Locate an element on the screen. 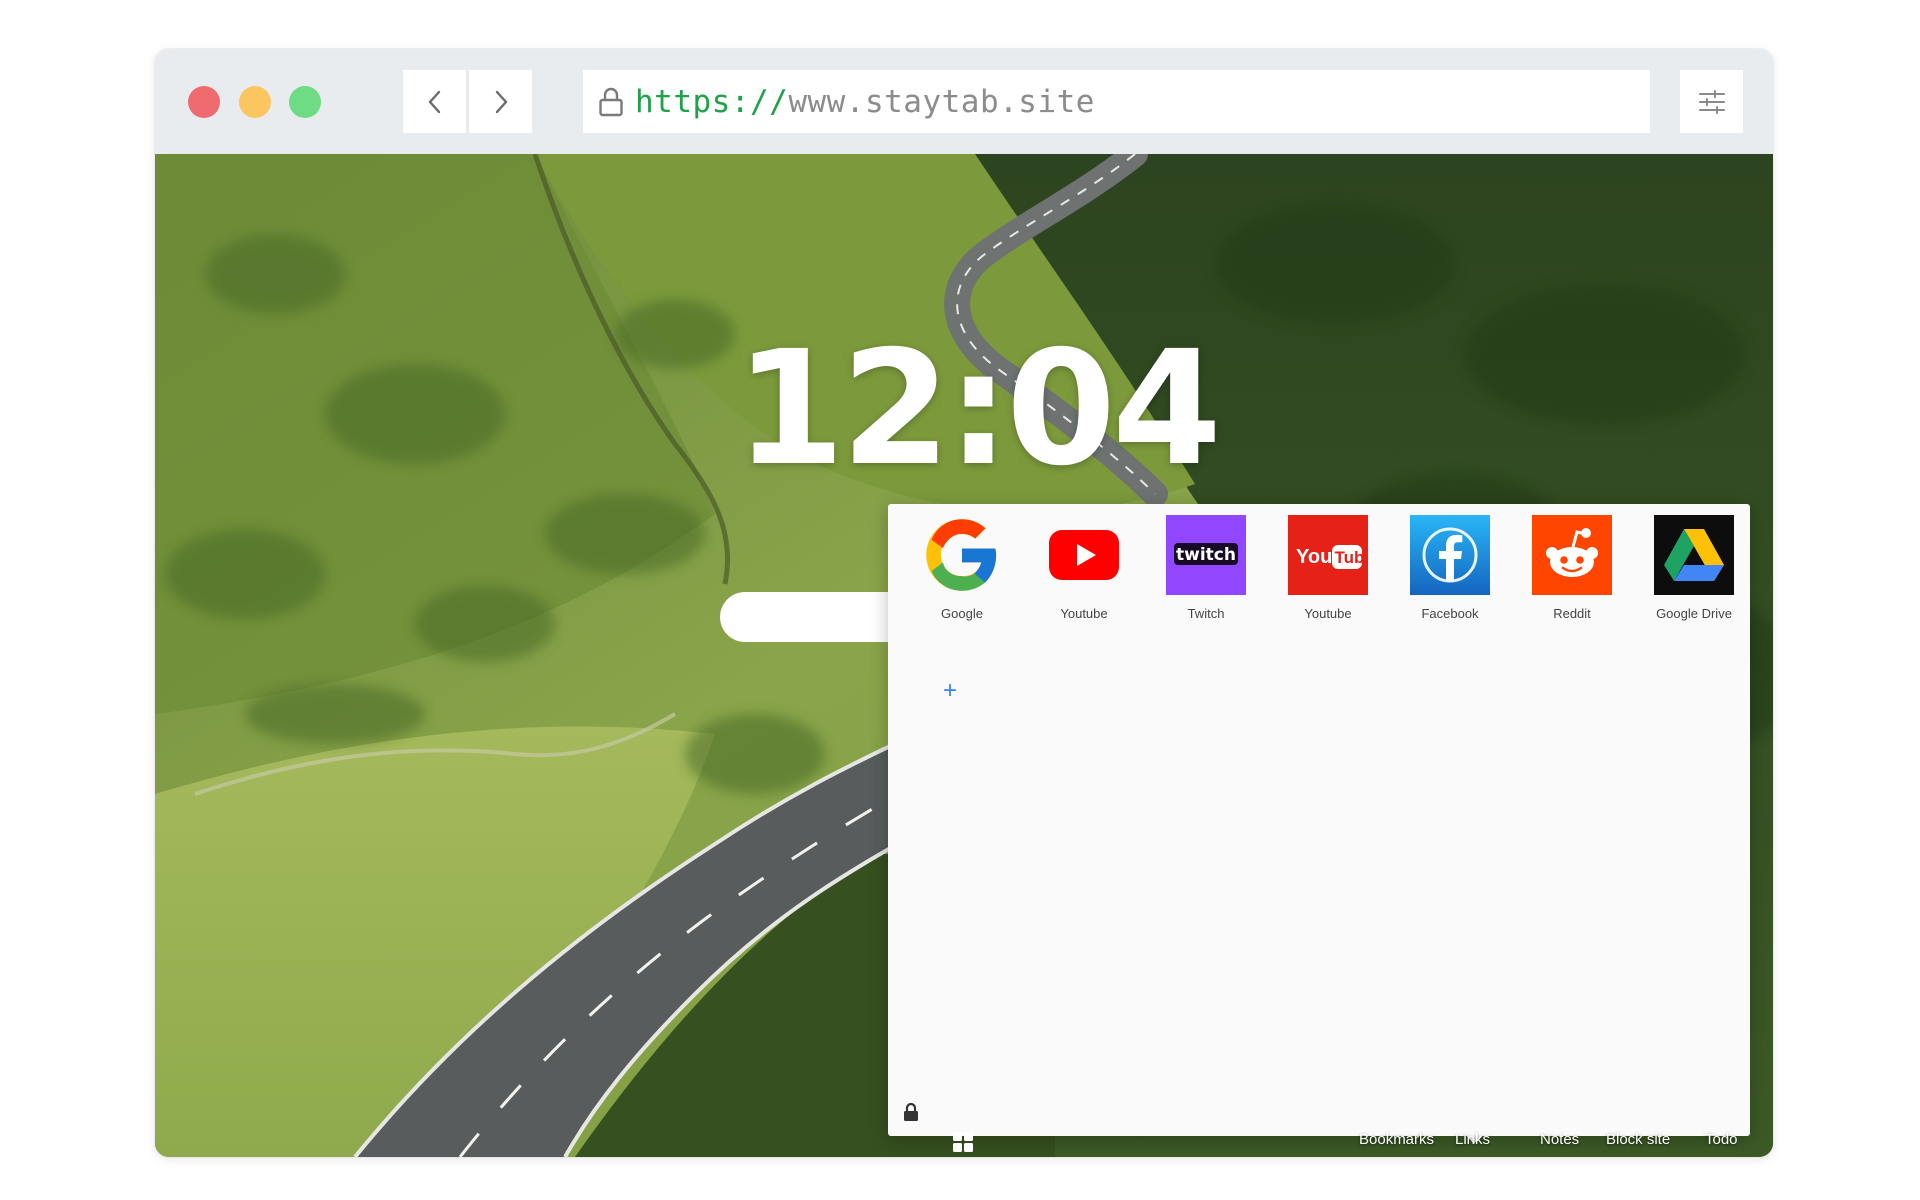  youtube-logo-icon: You Tube is located at coordinates (1328, 555).